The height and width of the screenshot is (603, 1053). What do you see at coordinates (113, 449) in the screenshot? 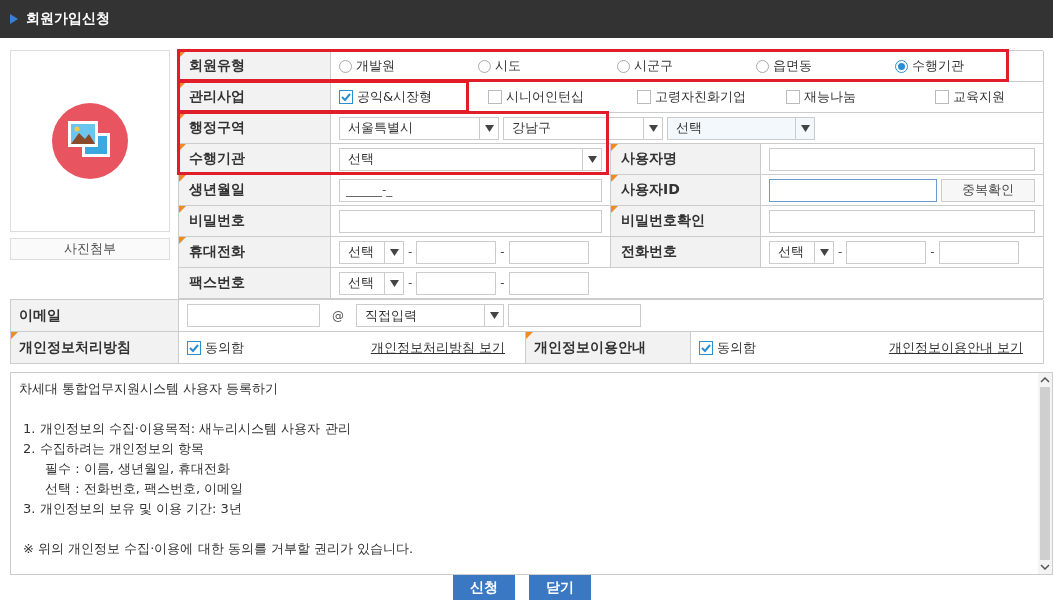
I see `terms-line: 2. 수집하려는 개인정보의 항목` at bounding box center [113, 449].